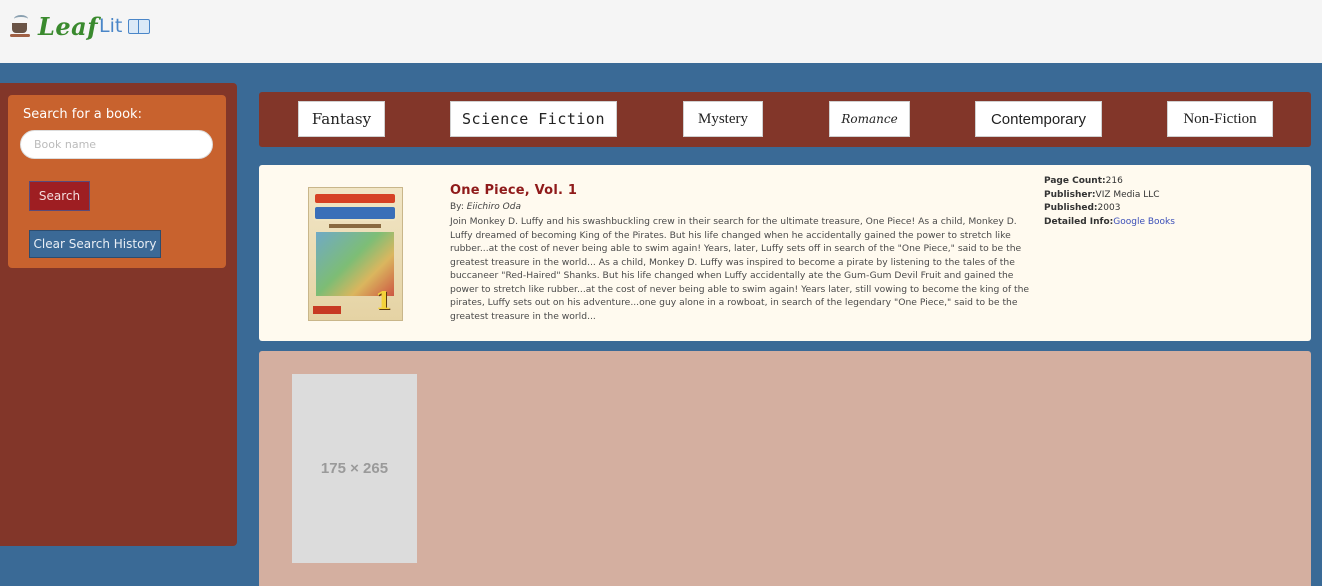 The image size is (1322, 586). What do you see at coordinates (1114, 181) in the screenshot?
I see `page-count-value: 216` at bounding box center [1114, 181].